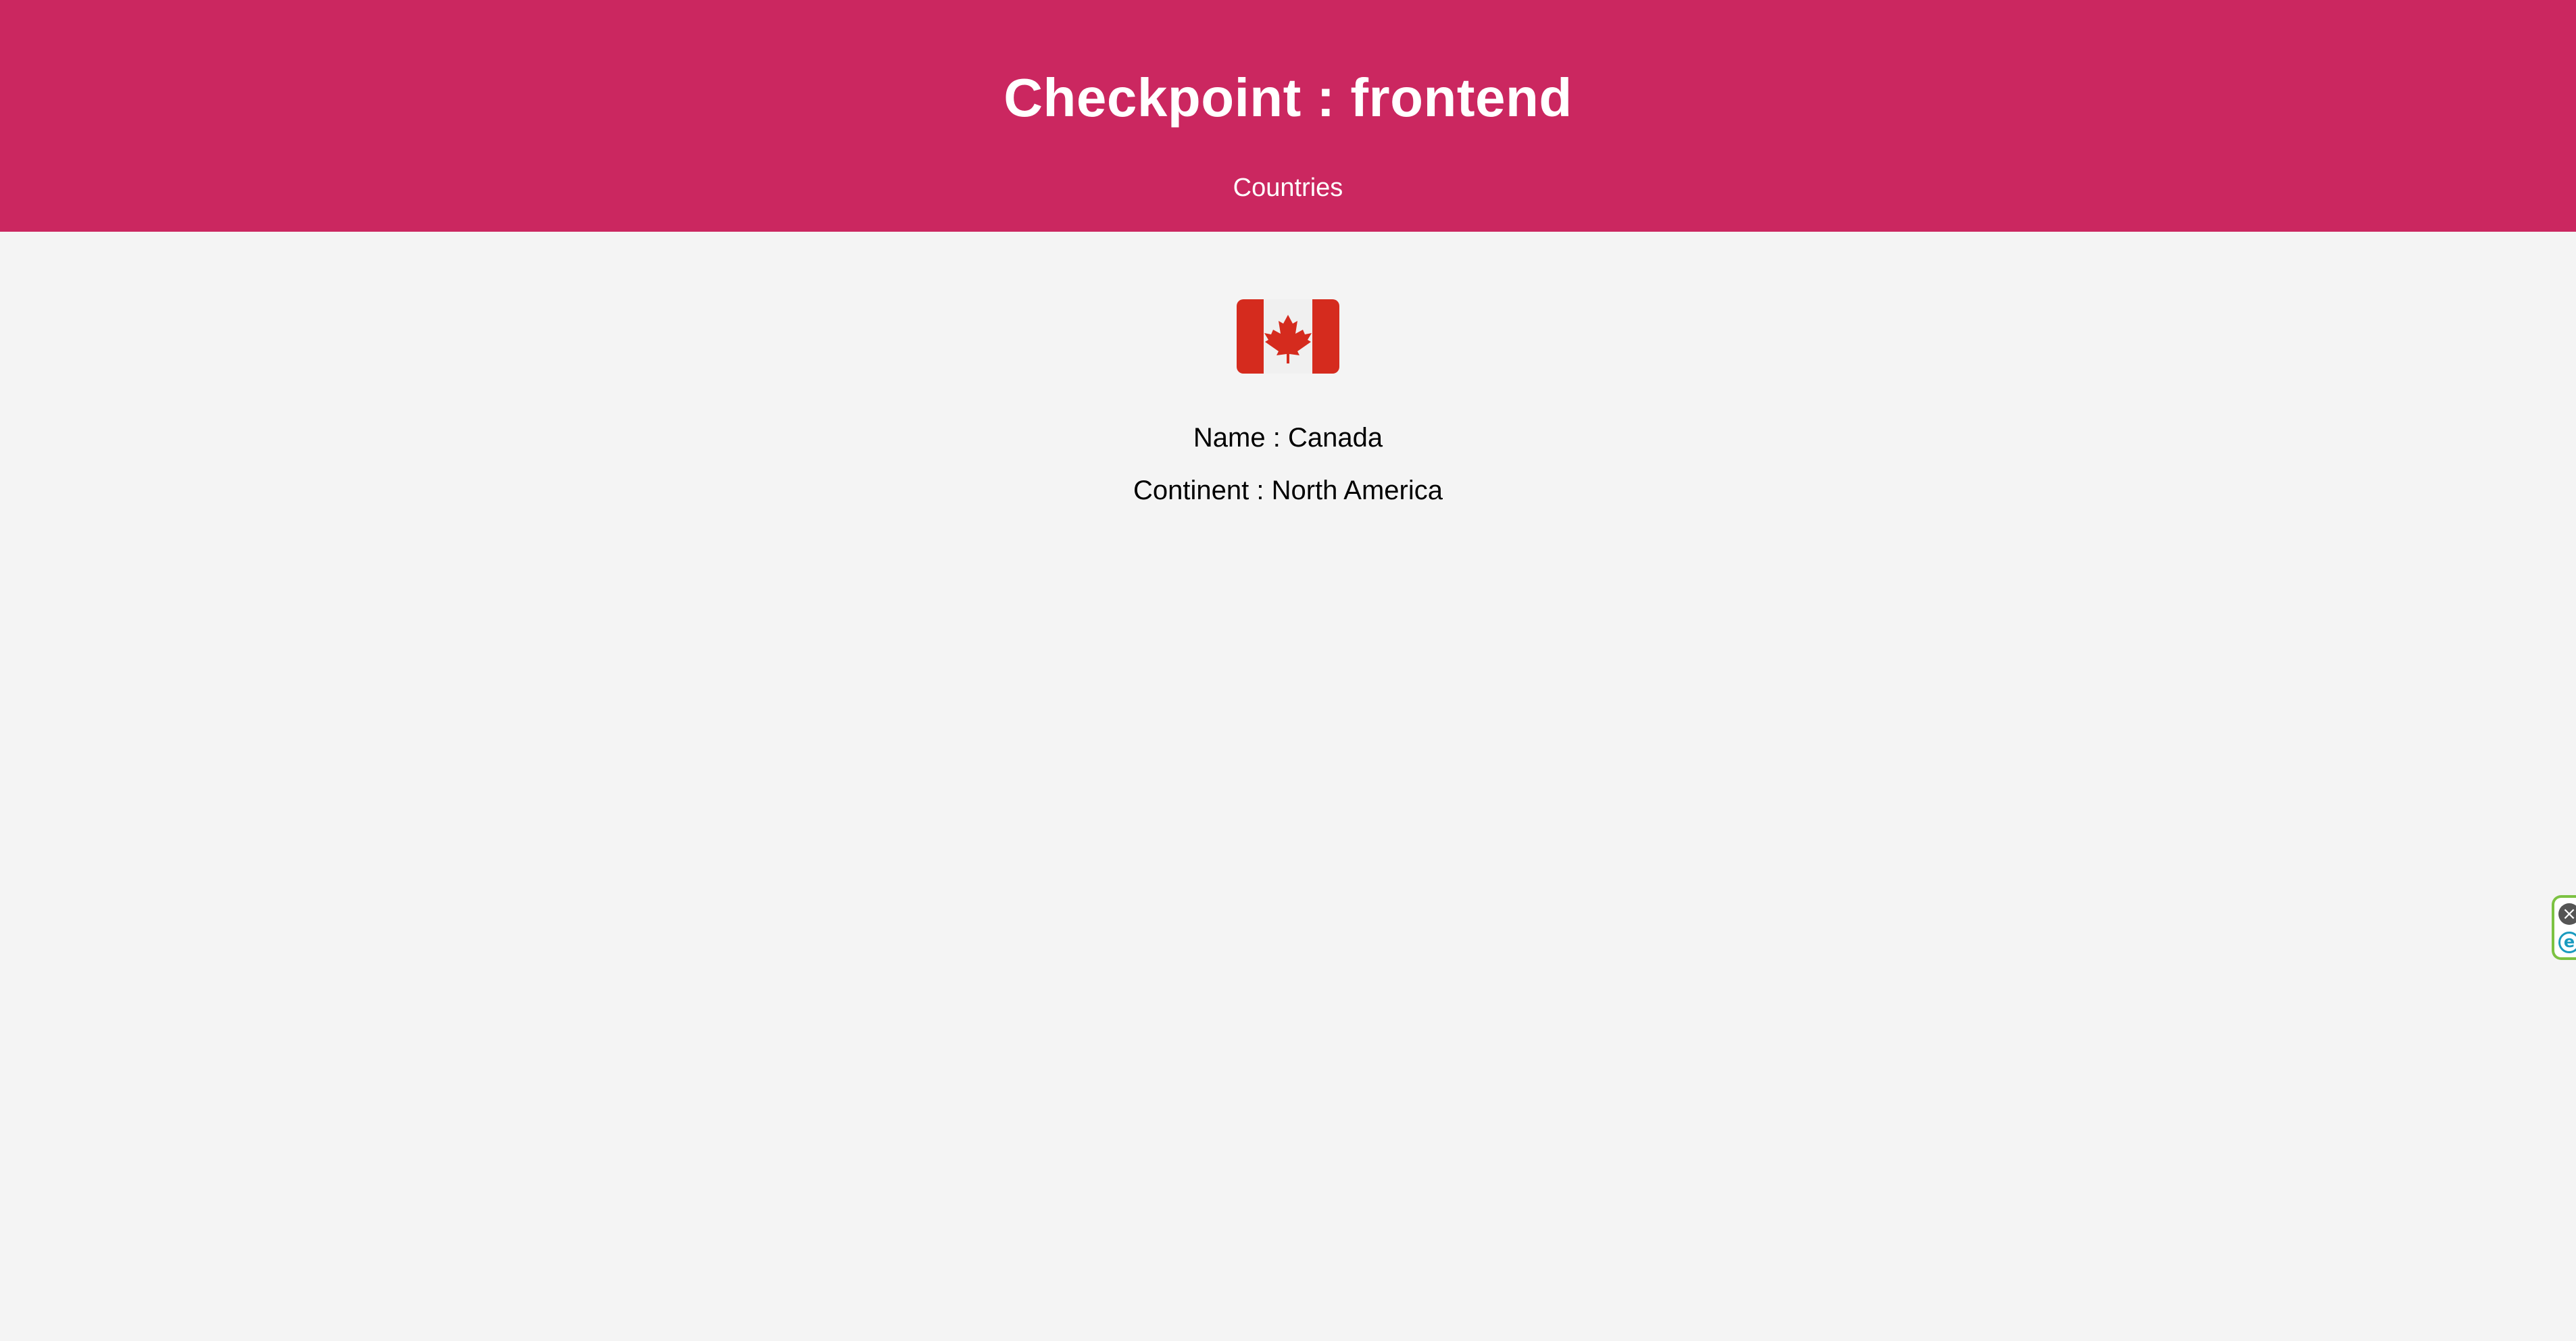 This screenshot has width=2576, height=1341. Describe the element at coordinates (1288, 491) in the screenshot. I see `country-continent: Continent : North America` at that location.